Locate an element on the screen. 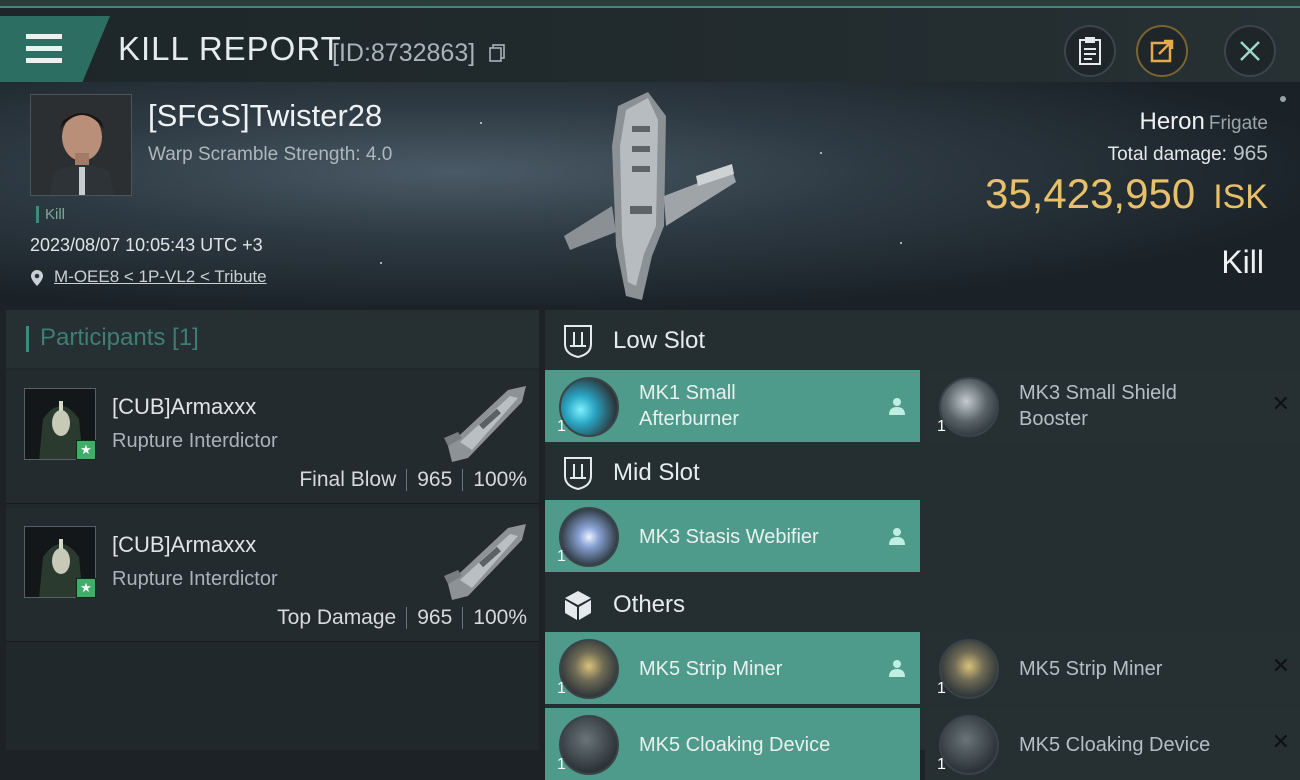  module-item: 1 MK3 Stasis Webifier is located at coordinates (732, 536).